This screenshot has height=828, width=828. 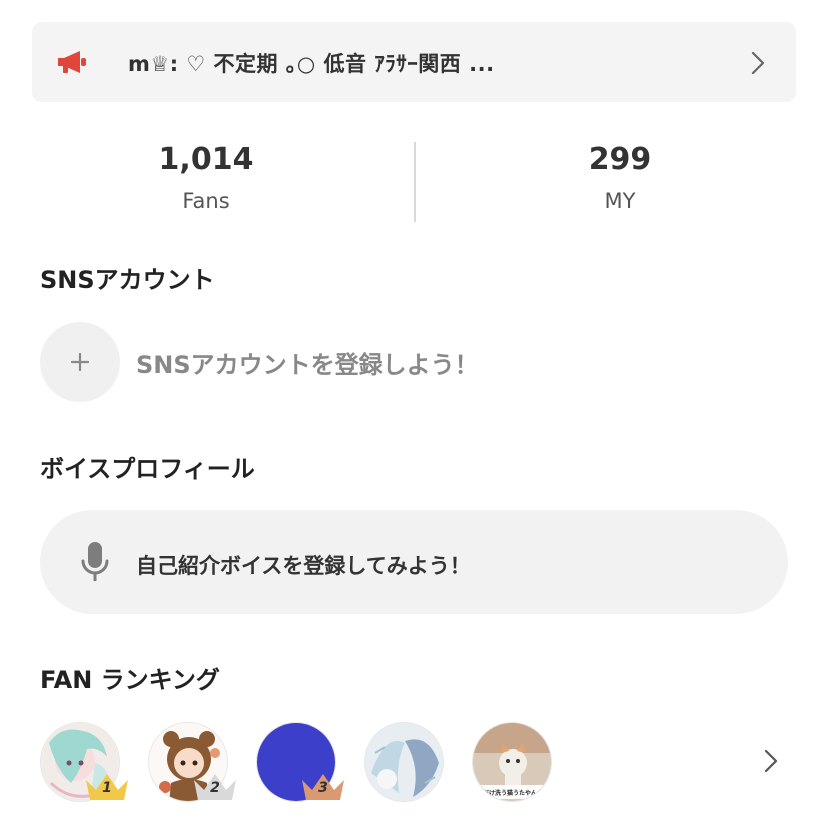 I want to click on fan-ranking-title: FAN ランキング, so click(x=130, y=680).